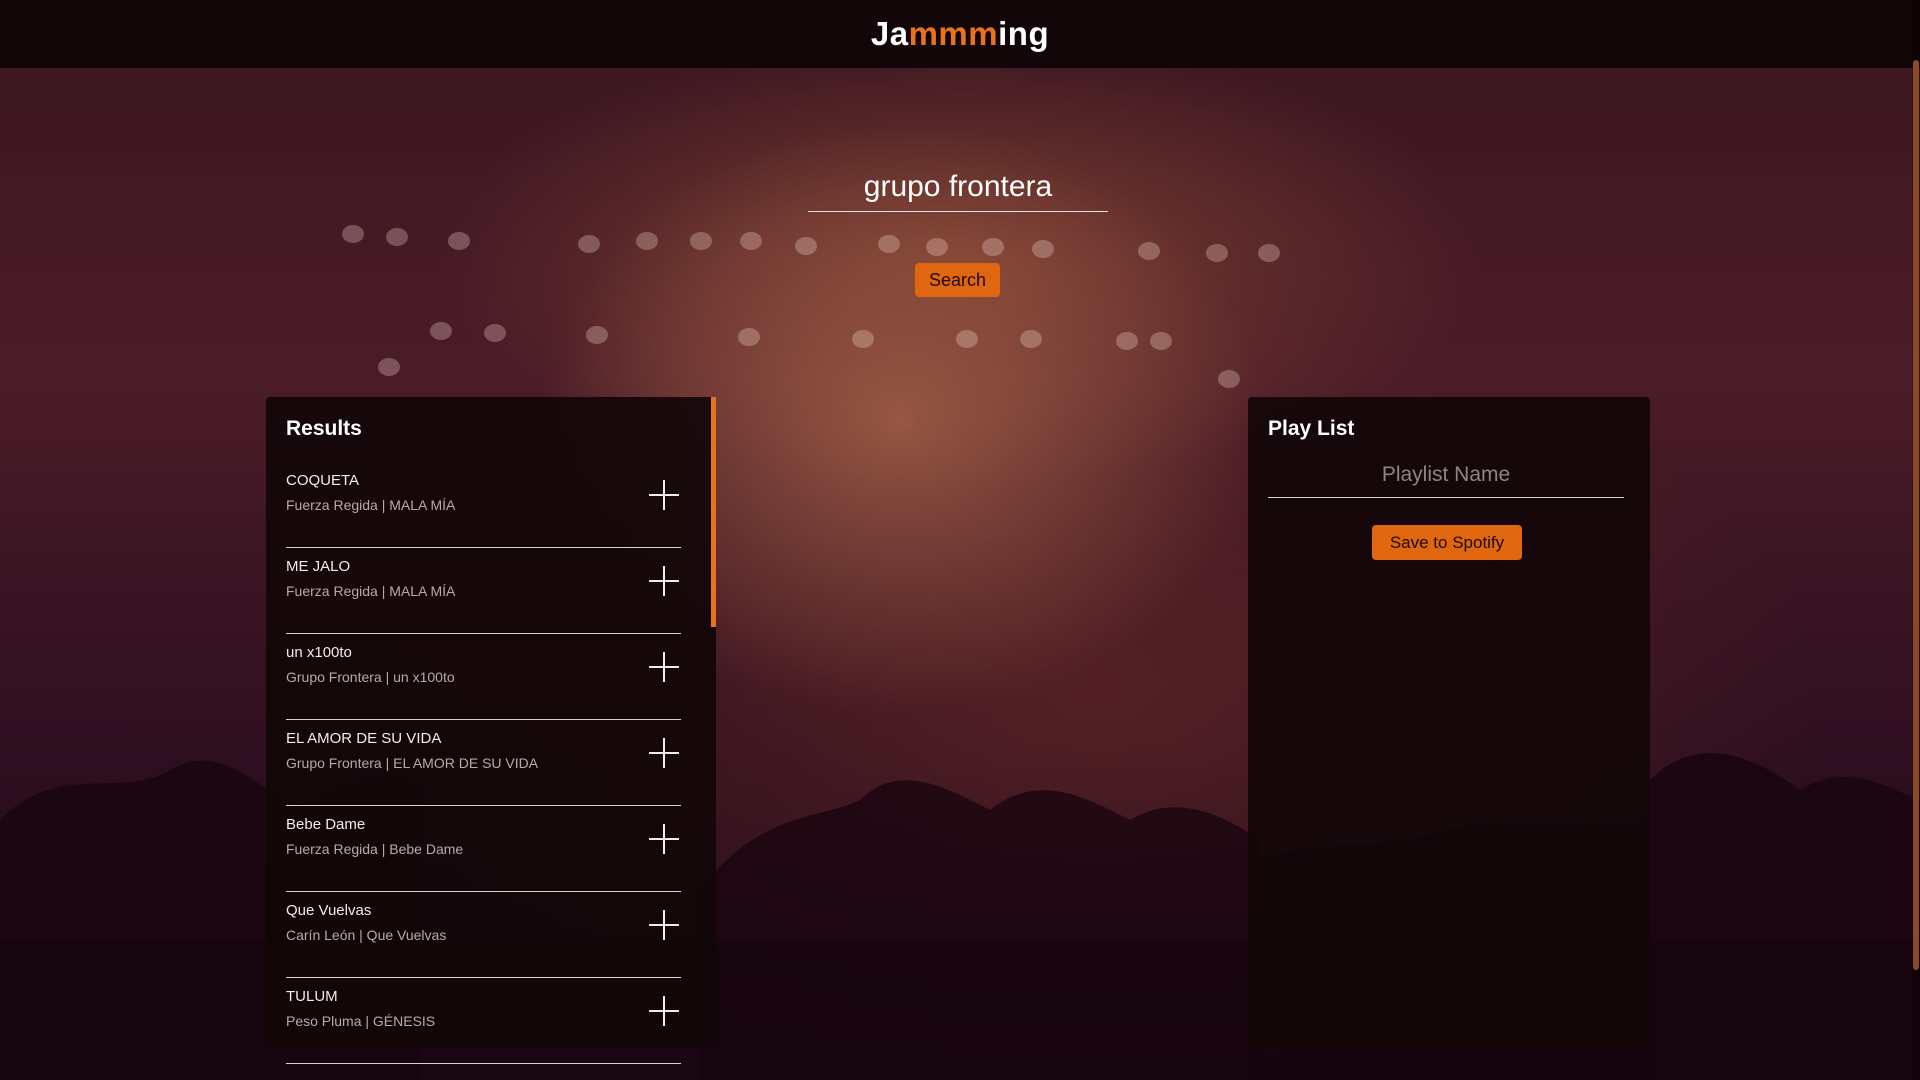  Describe the element at coordinates (713, 512) in the screenshot. I see `results-scrollbar-thumb` at that location.